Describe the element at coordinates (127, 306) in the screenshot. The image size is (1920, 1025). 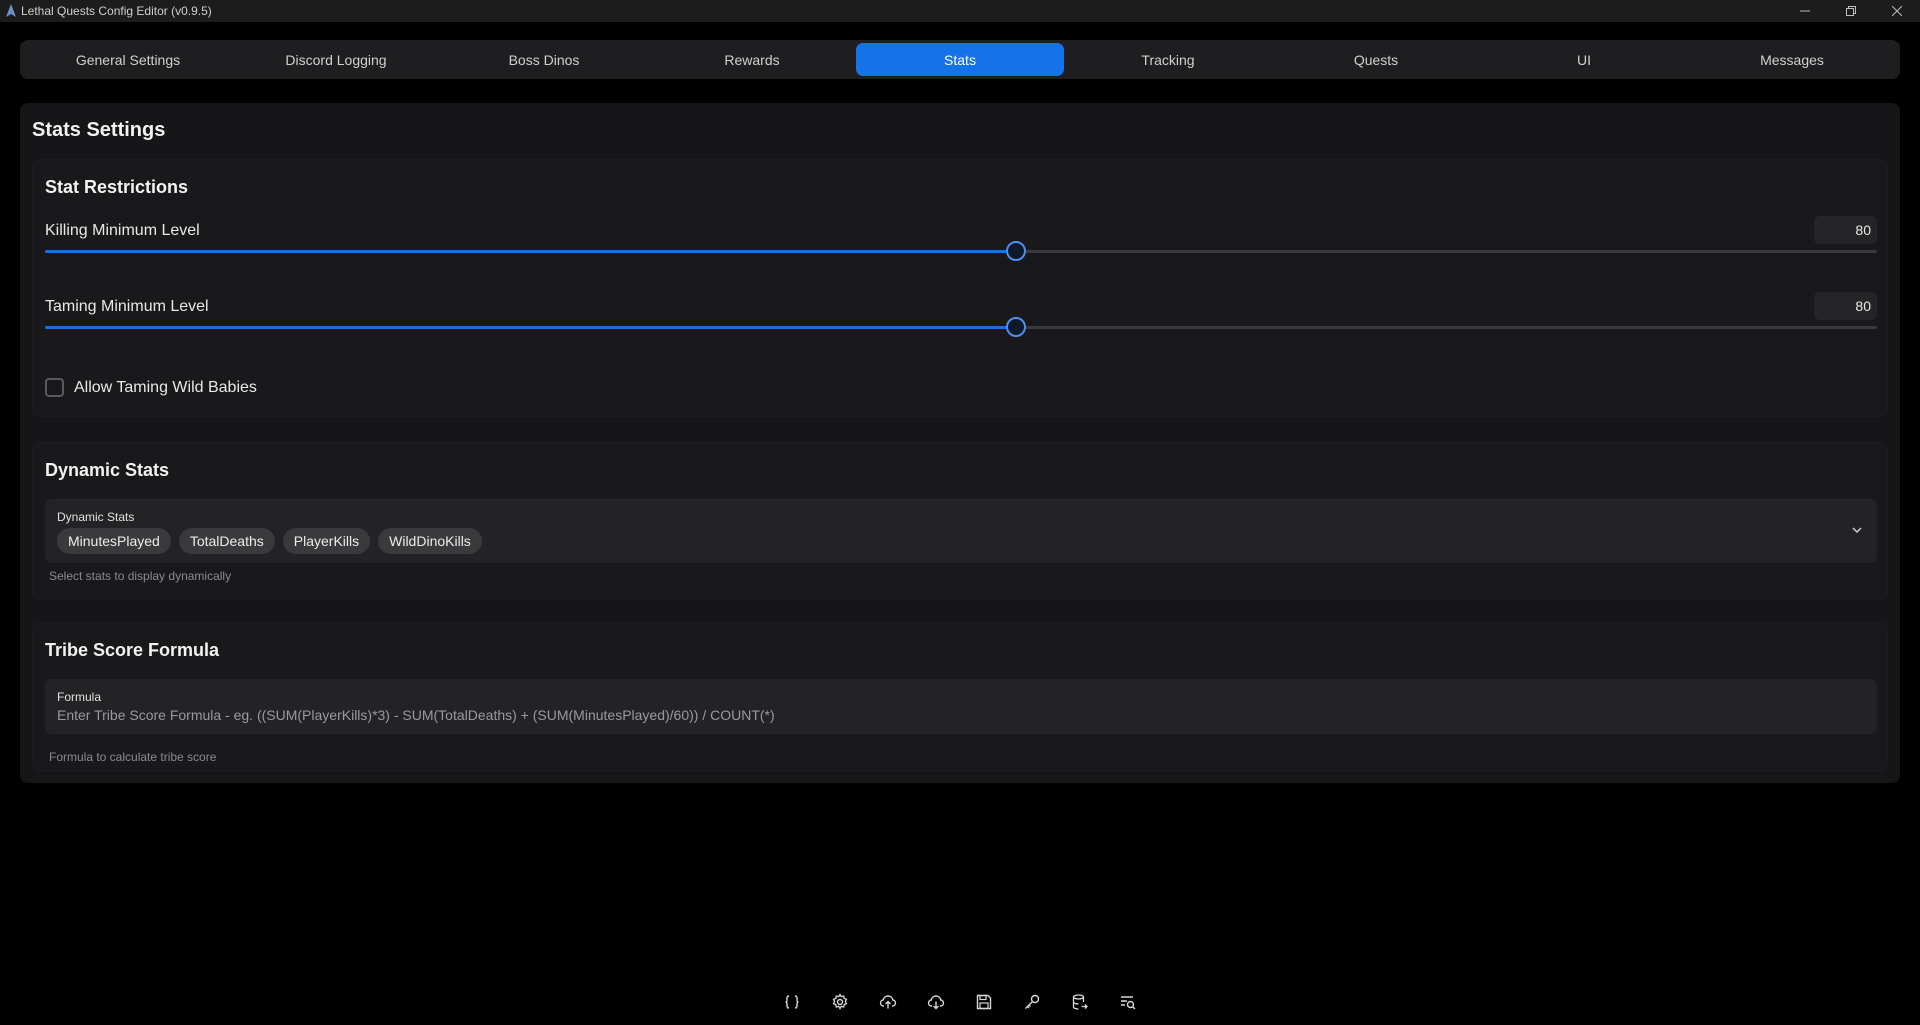
I see `taming-minimum-level-label: Taming Minimum Level` at that location.